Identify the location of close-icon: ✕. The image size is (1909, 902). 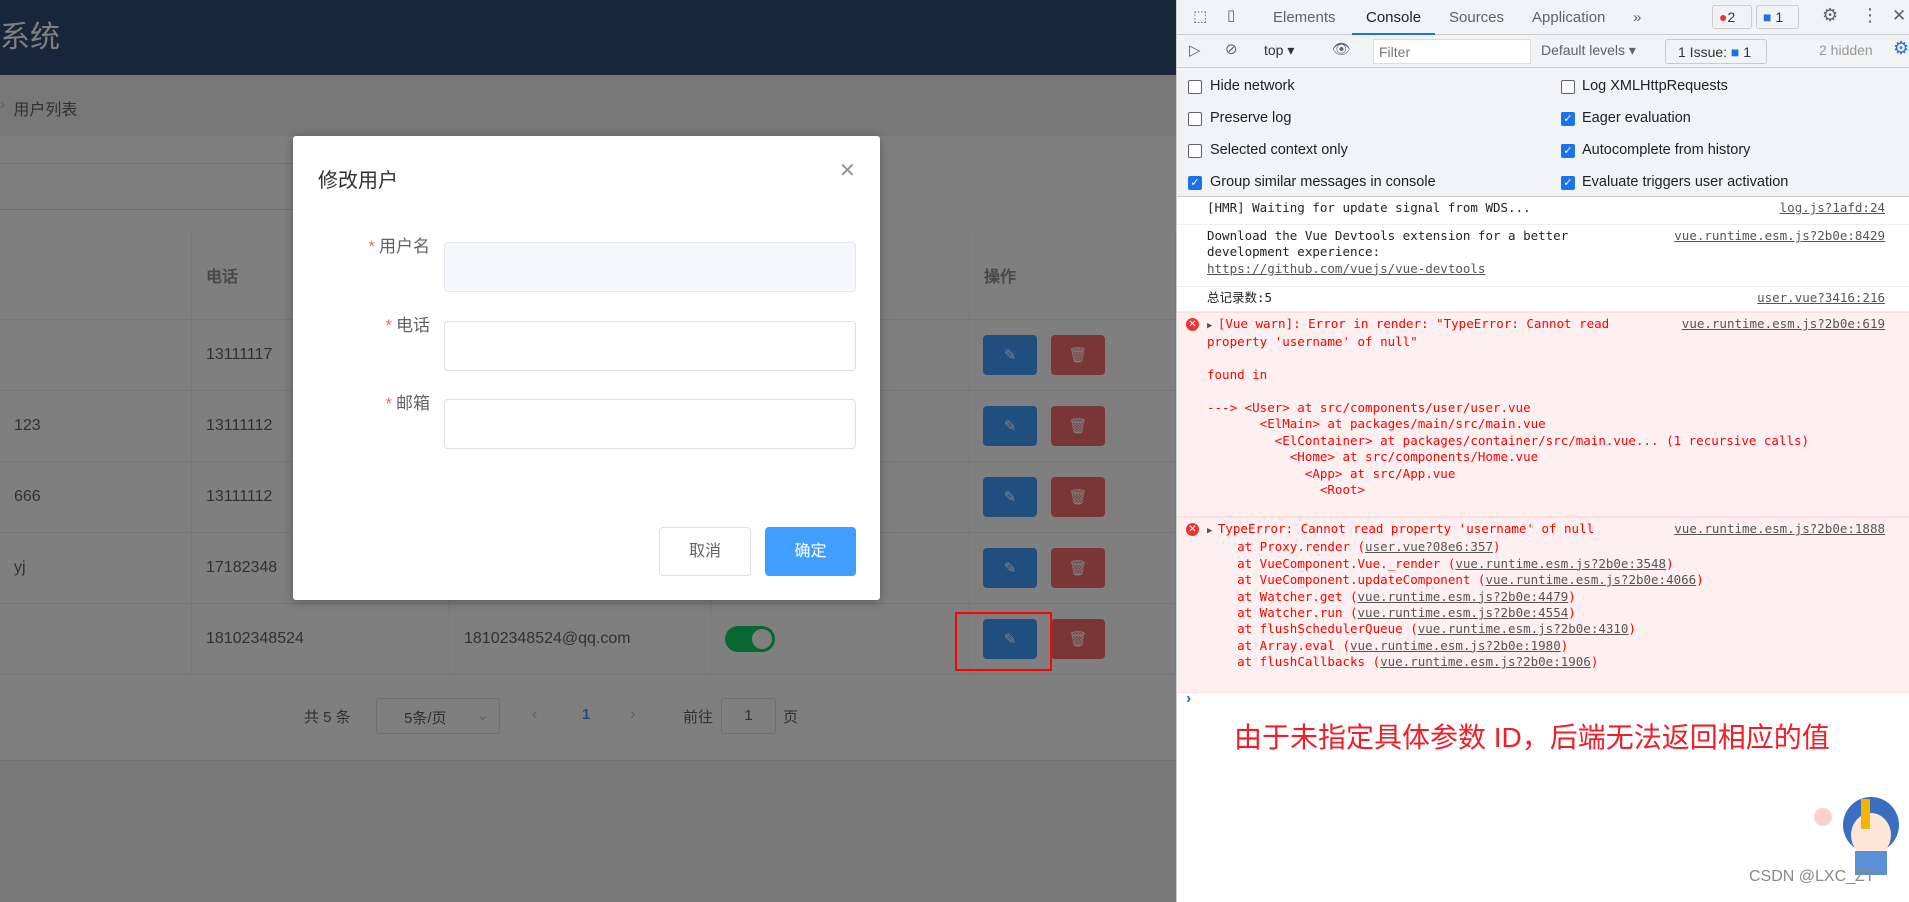
(847, 170).